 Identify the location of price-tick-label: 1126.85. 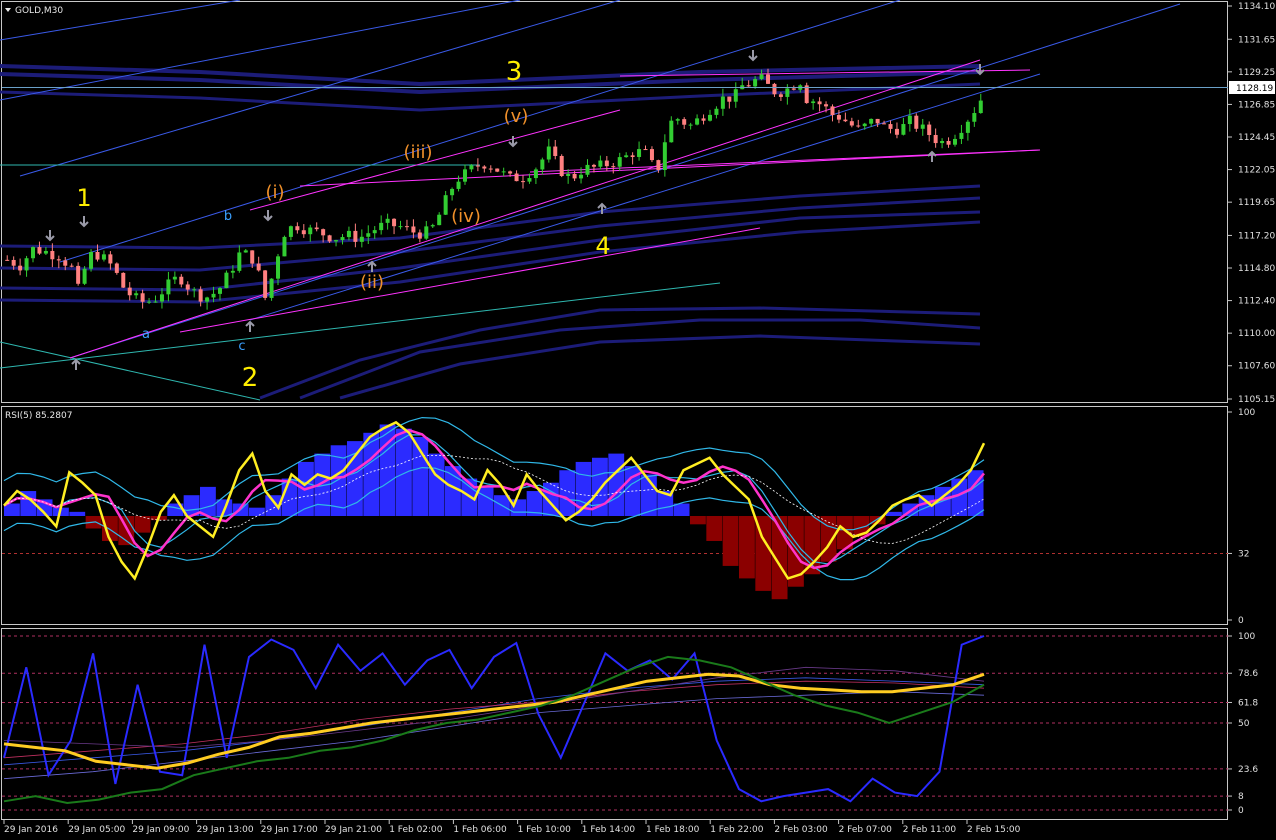
(1256, 105).